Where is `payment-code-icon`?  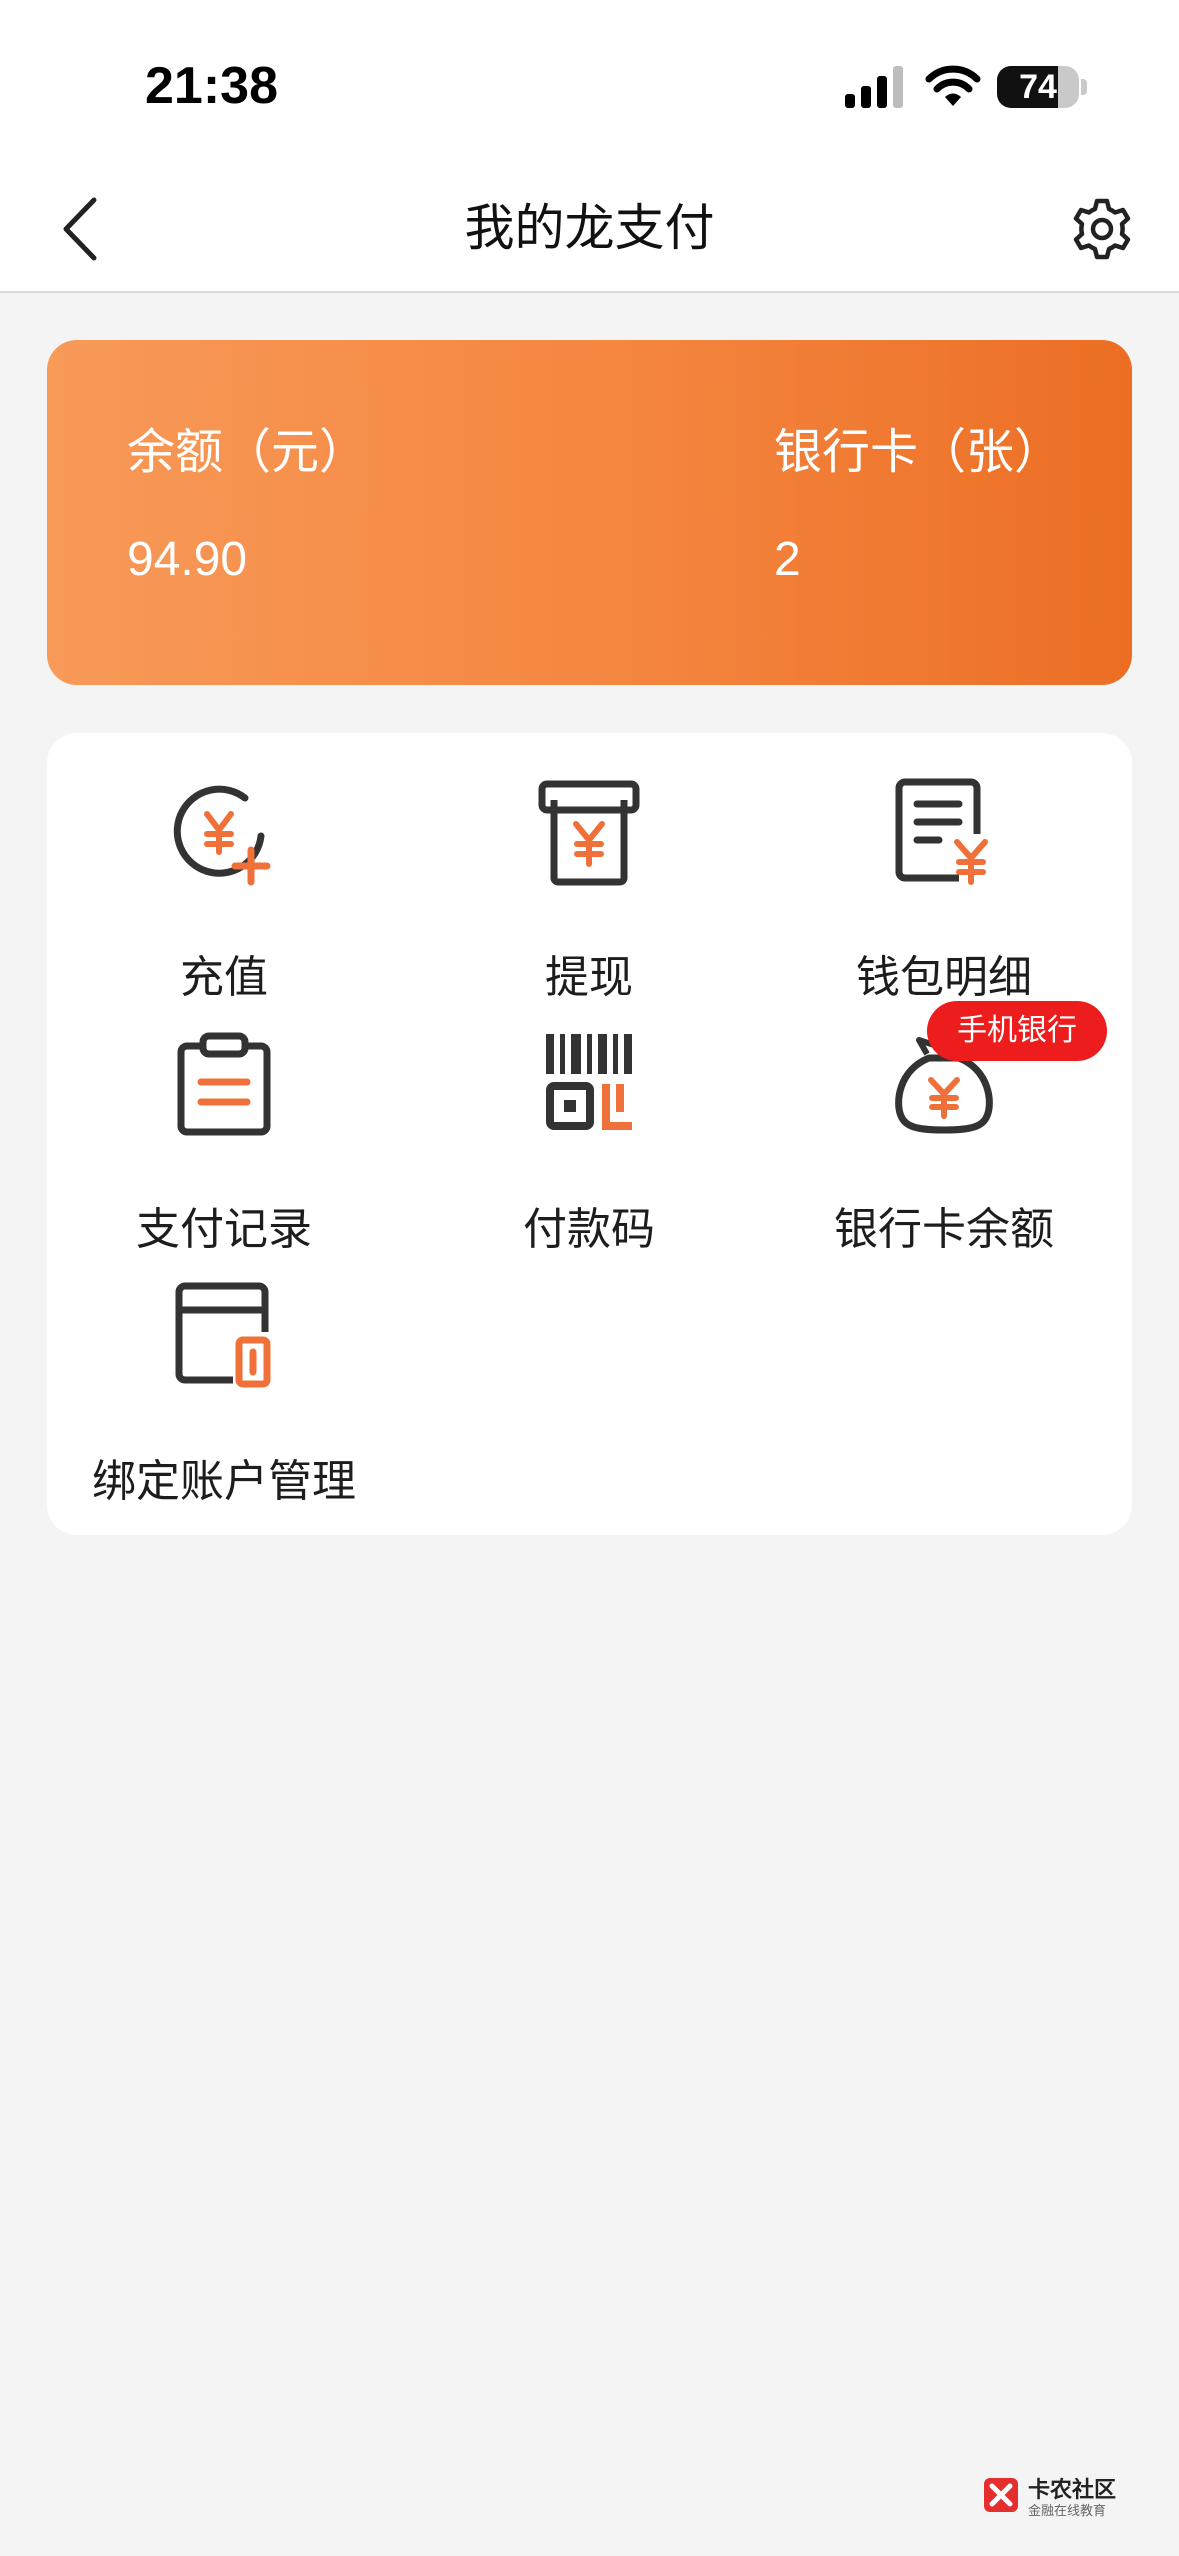
payment-code-icon is located at coordinates (589, 1082).